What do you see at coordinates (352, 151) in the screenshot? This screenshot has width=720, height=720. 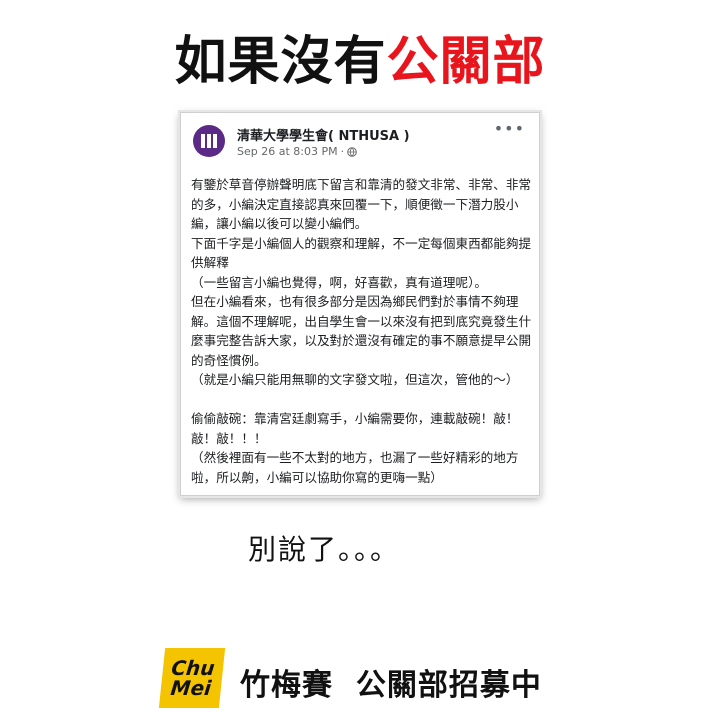 I see `globe-icon` at bounding box center [352, 151].